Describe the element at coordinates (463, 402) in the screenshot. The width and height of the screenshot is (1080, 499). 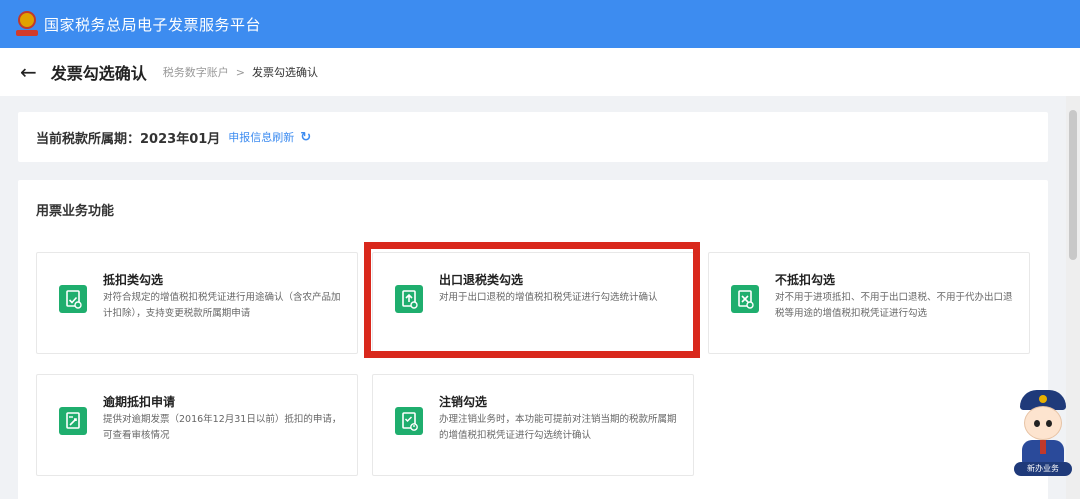
I see `tile-name: 注销勾选` at that location.